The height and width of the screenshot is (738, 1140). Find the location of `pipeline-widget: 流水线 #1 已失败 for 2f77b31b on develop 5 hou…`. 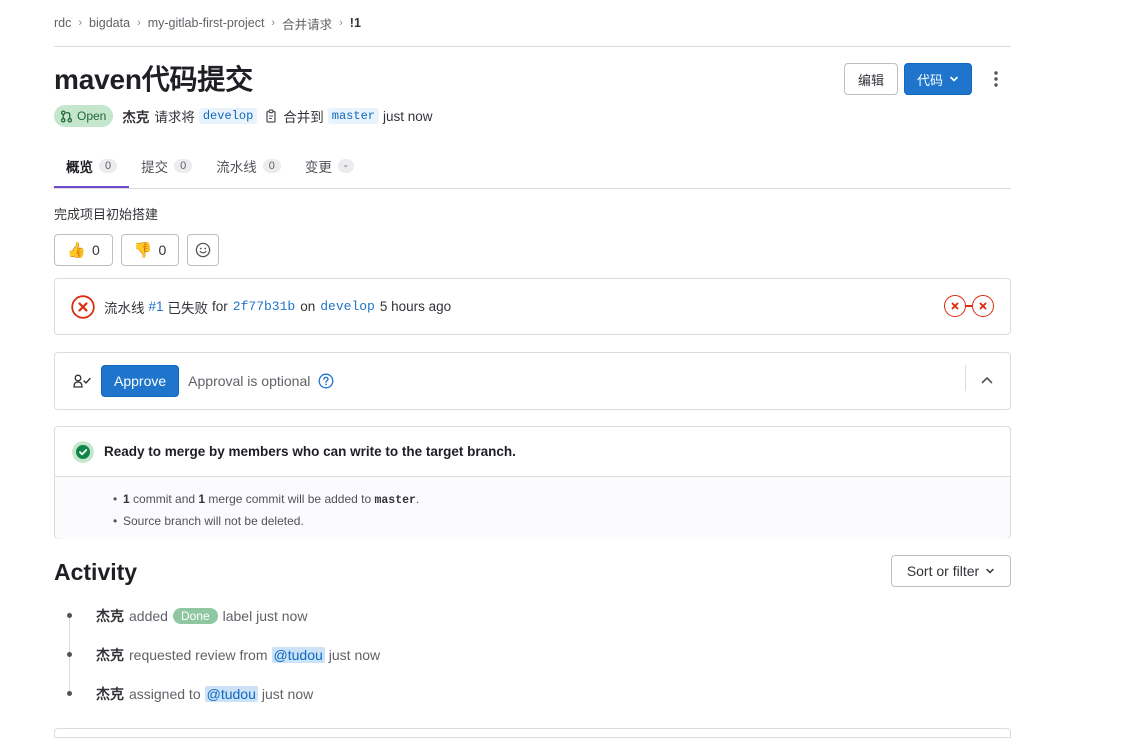

pipeline-widget: 流水线 #1 已失败 for 2f77b31b on develop 5 hou… is located at coordinates (532, 306).